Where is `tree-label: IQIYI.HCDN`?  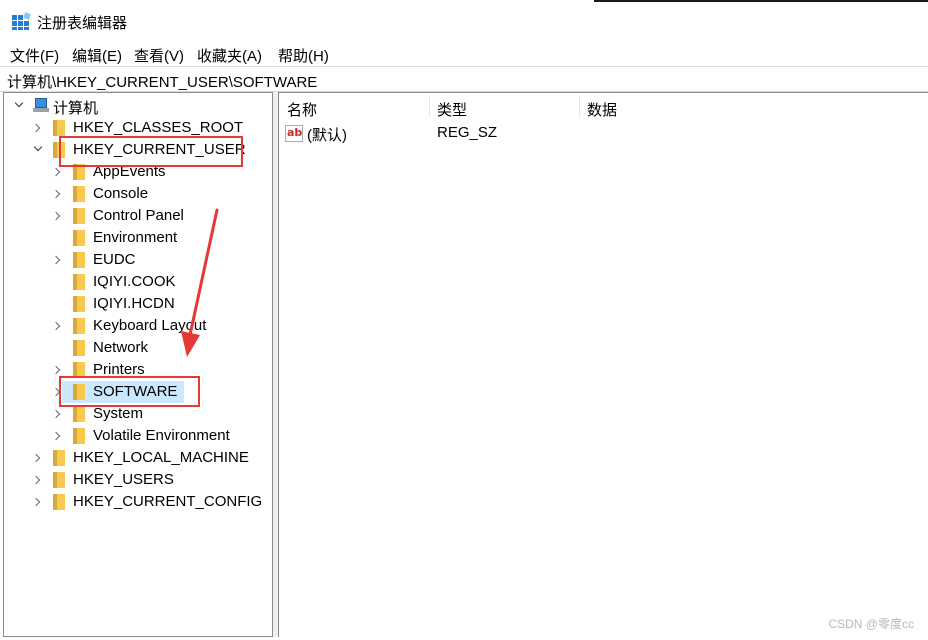
tree-label: IQIYI.HCDN is located at coordinates (134, 303).